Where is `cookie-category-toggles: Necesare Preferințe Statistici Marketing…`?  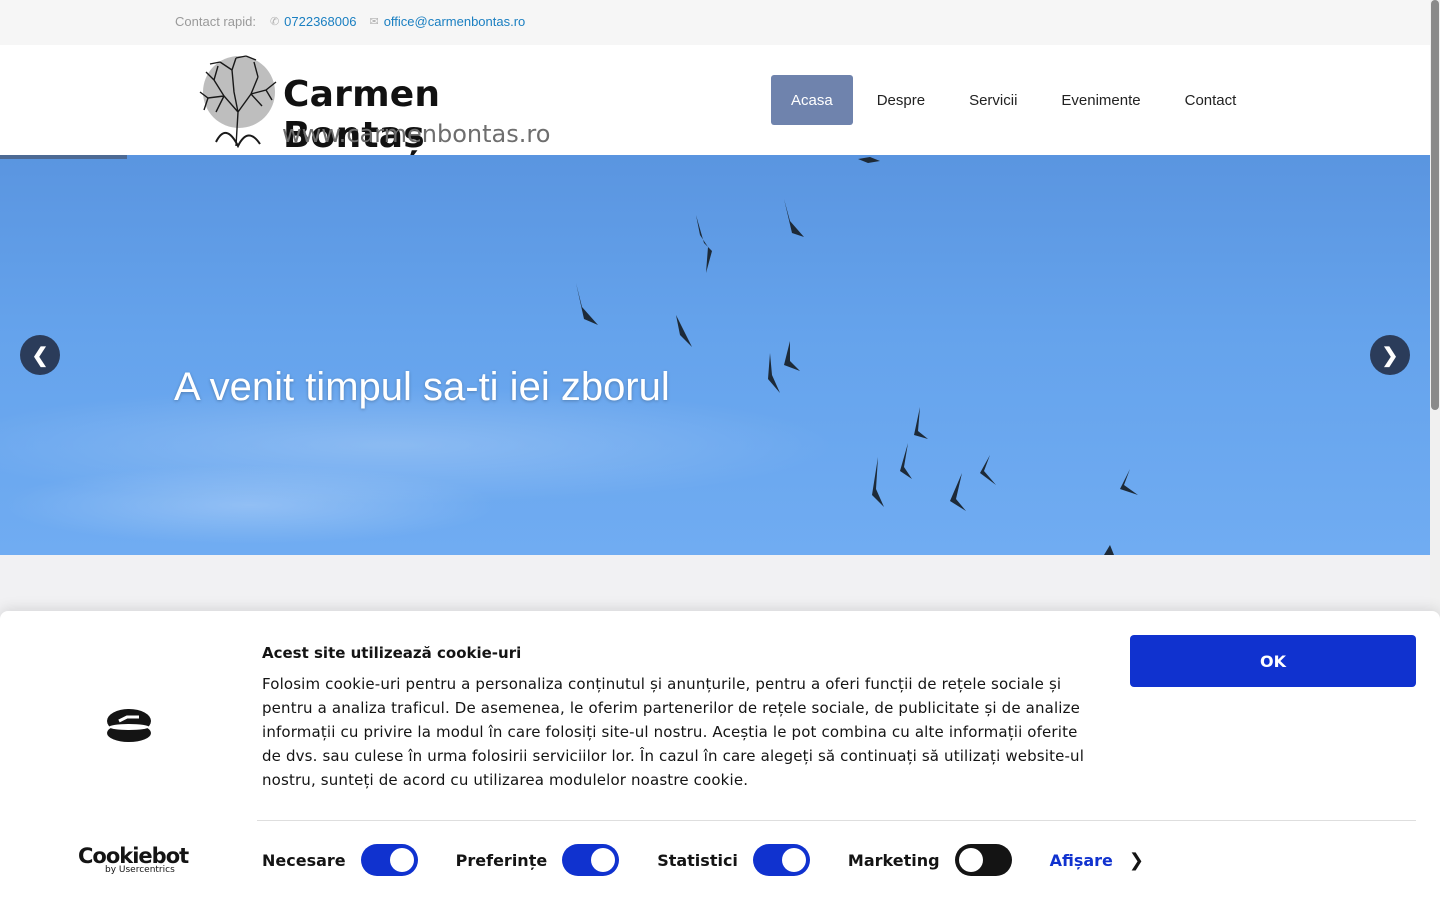
cookie-category-toggles: Necesare Preferințe Statistici Marketing… is located at coordinates (703, 860).